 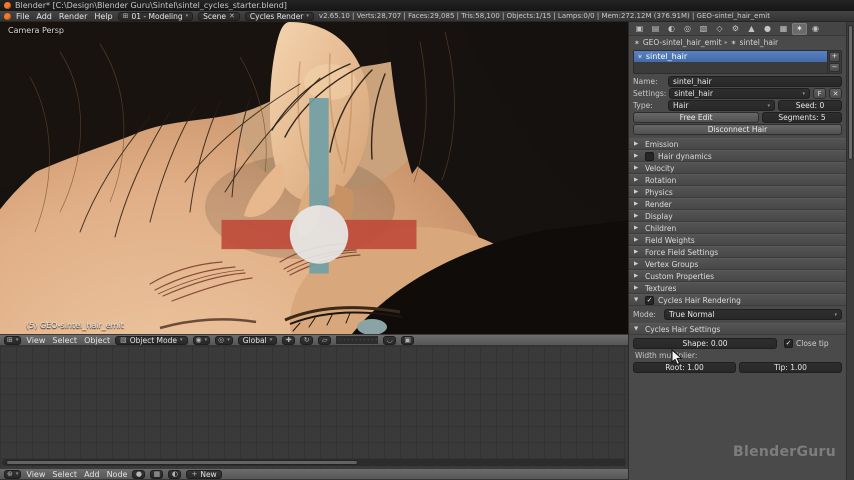 What do you see at coordinates (737, 144) in the screenshot?
I see `panel-emission: ▶ Emission` at bounding box center [737, 144].